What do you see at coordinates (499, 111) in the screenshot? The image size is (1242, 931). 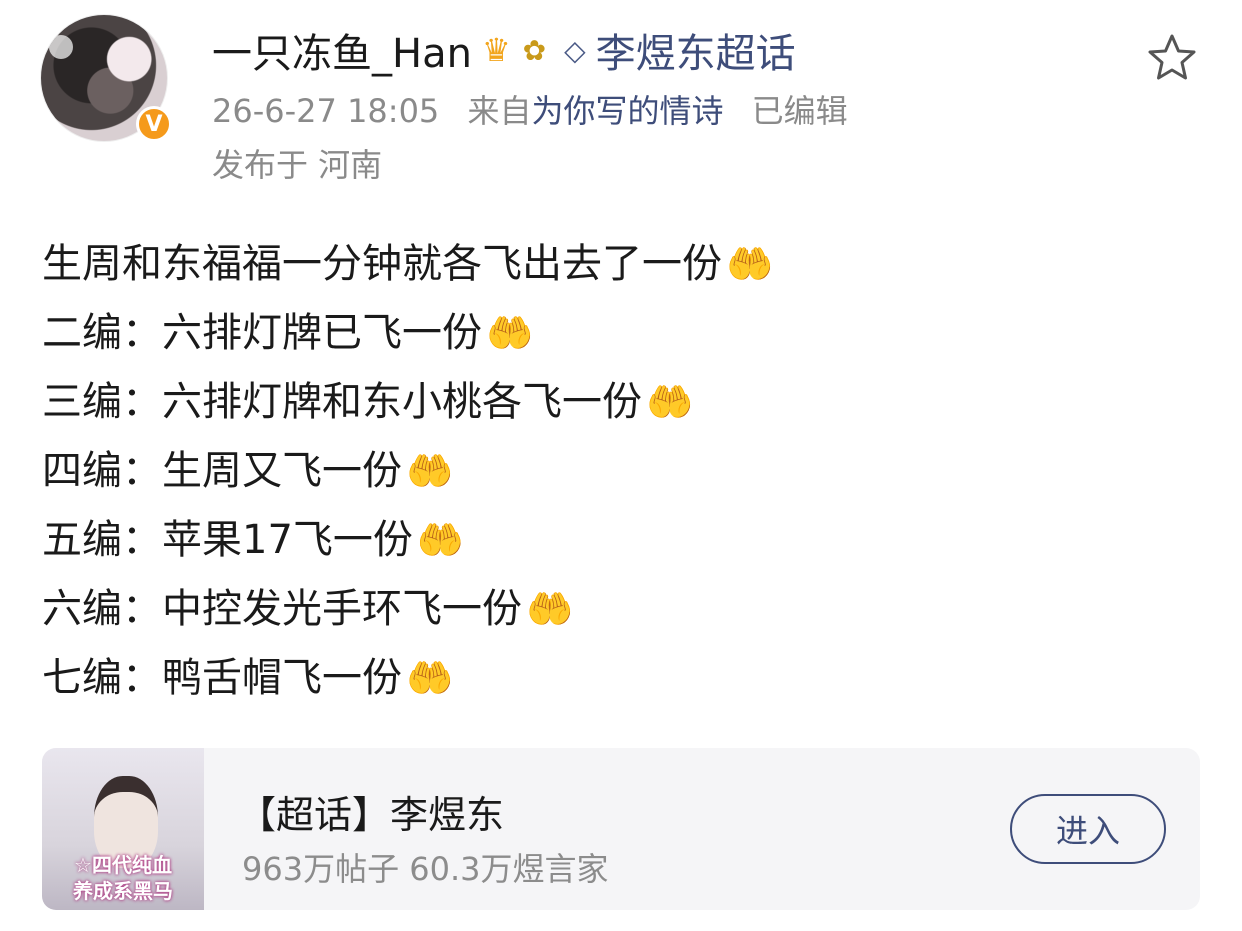 I see `source-prefix: 来自` at bounding box center [499, 111].